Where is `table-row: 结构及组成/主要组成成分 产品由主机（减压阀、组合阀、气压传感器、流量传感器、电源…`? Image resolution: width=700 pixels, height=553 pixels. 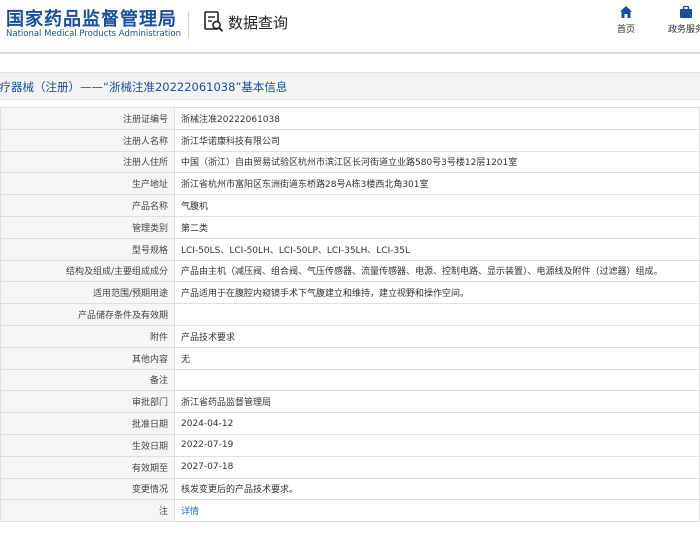 table-row: 结构及组成/主要组成成分 产品由主机（减压阀、组合阀、气压传感器、流量传感器、电源… is located at coordinates (350, 271).